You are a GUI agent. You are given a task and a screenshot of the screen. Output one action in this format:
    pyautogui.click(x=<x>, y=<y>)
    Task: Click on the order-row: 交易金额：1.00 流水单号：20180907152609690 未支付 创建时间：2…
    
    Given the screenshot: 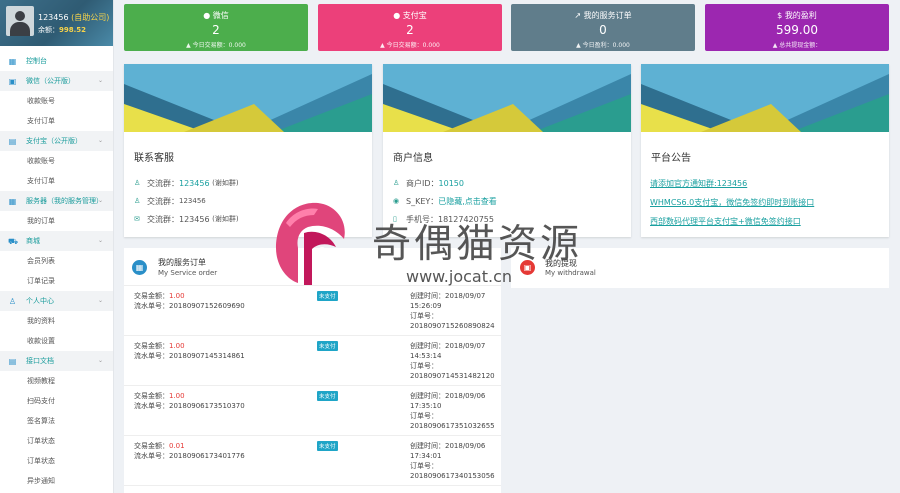 What is the action you would take?
    pyautogui.click(x=312, y=311)
    